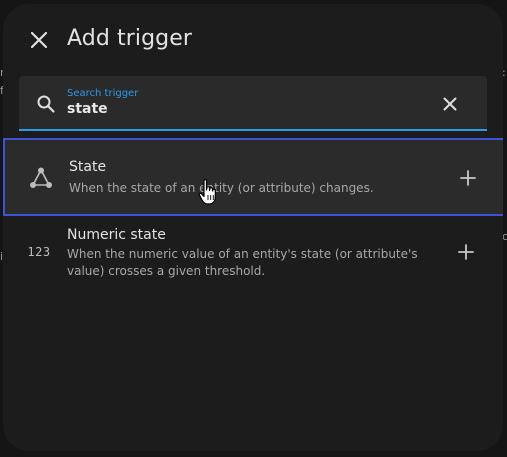 The width and height of the screenshot is (507, 457). I want to click on numeric-icon: 123, so click(39, 252).